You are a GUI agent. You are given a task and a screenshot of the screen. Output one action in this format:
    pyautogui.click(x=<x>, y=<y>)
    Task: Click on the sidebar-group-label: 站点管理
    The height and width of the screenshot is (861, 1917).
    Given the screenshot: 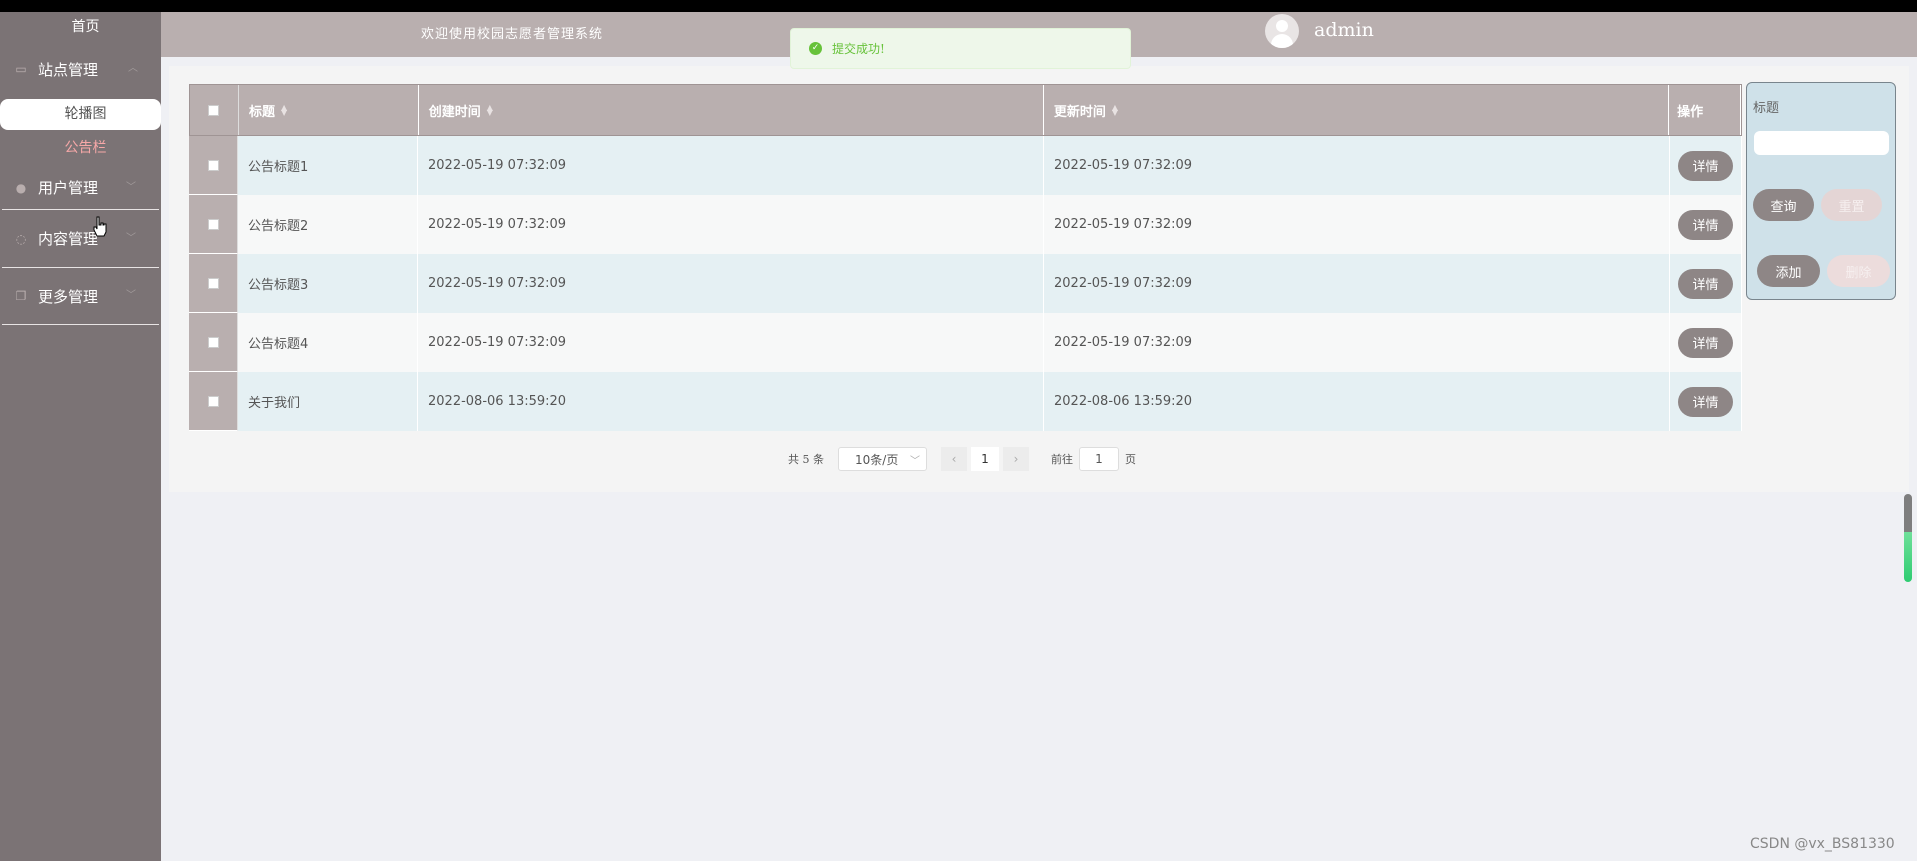 What is the action you would take?
    pyautogui.click(x=68, y=69)
    